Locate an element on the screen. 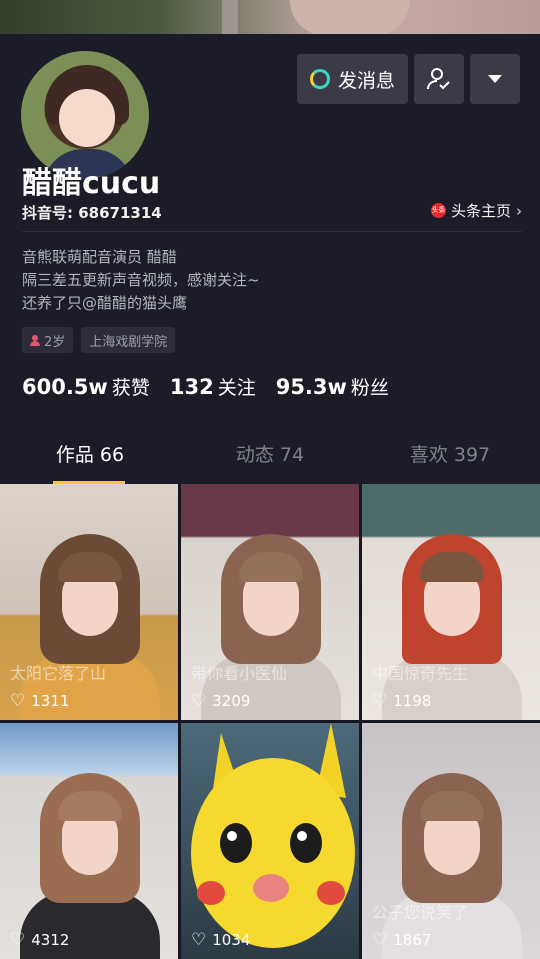 The image size is (540, 959). video-likes: ♡ 1034 is located at coordinates (220, 940).